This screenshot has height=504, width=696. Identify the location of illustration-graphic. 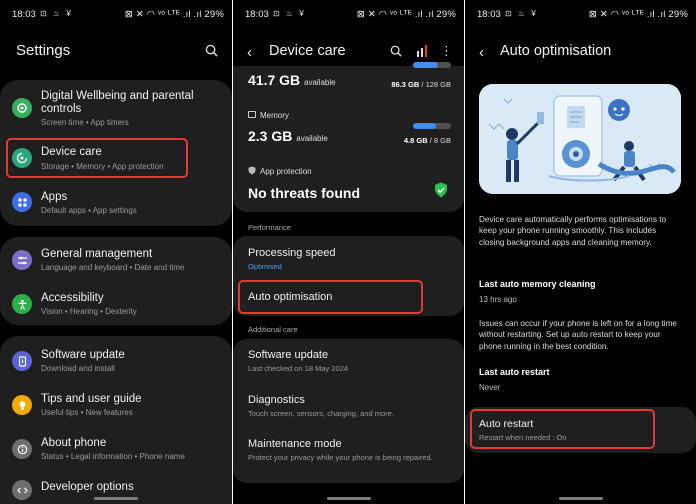
(580, 139).